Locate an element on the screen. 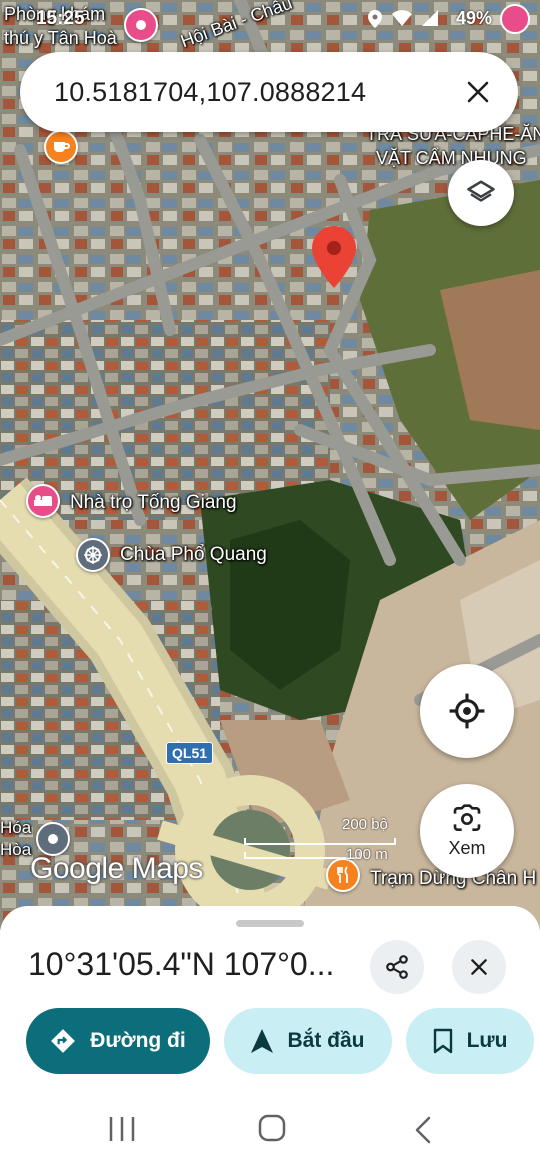  restaurant-icon is located at coordinates (343, 875).